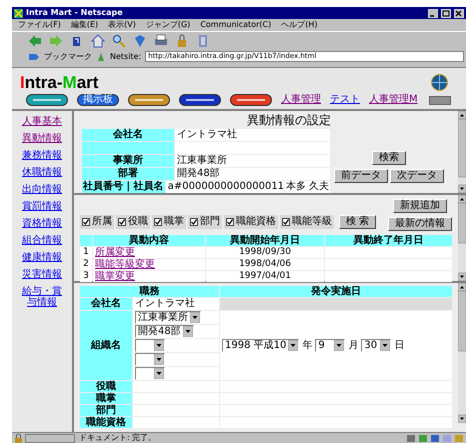 This screenshot has height=443, width=466. Describe the element at coordinates (68, 56) in the screenshot. I see `bookmarks-button: ブックマーク` at that location.